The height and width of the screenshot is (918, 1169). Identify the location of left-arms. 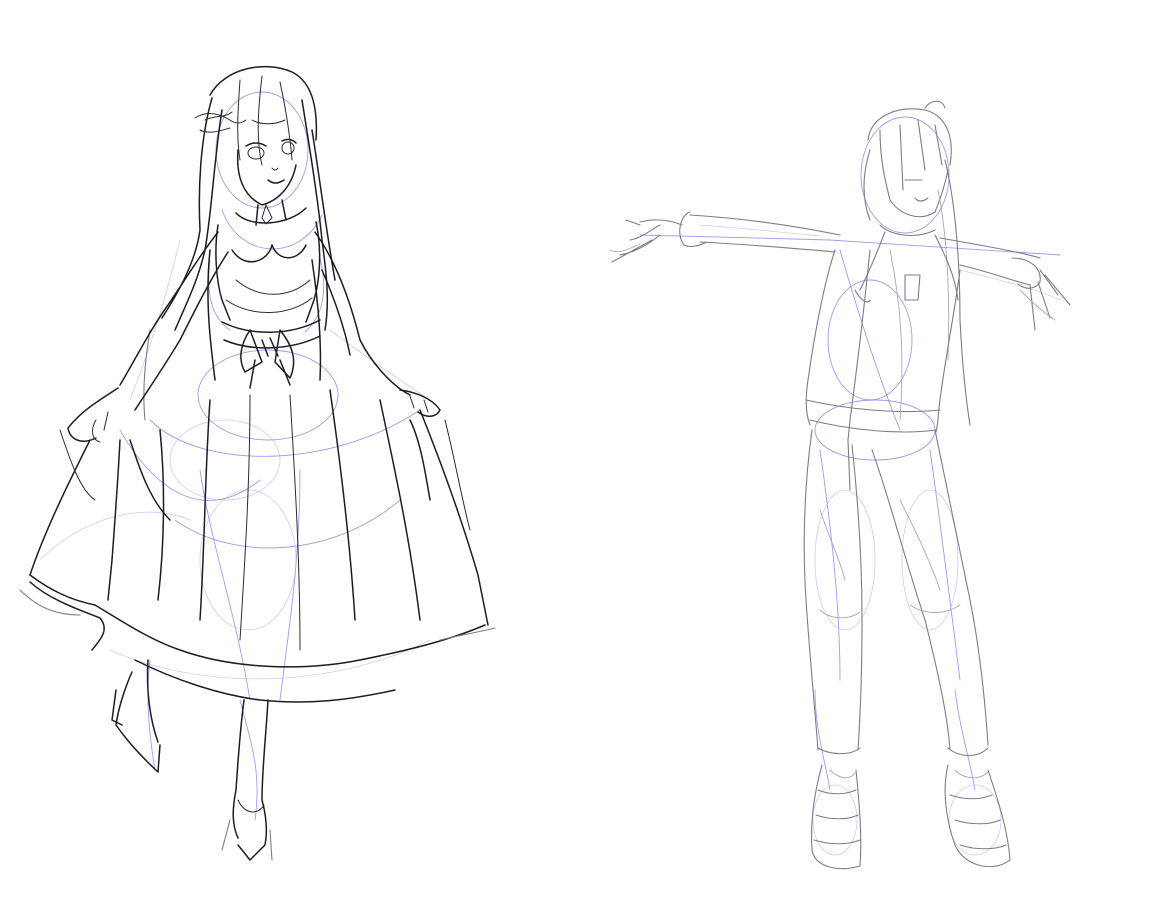
(254, 337).